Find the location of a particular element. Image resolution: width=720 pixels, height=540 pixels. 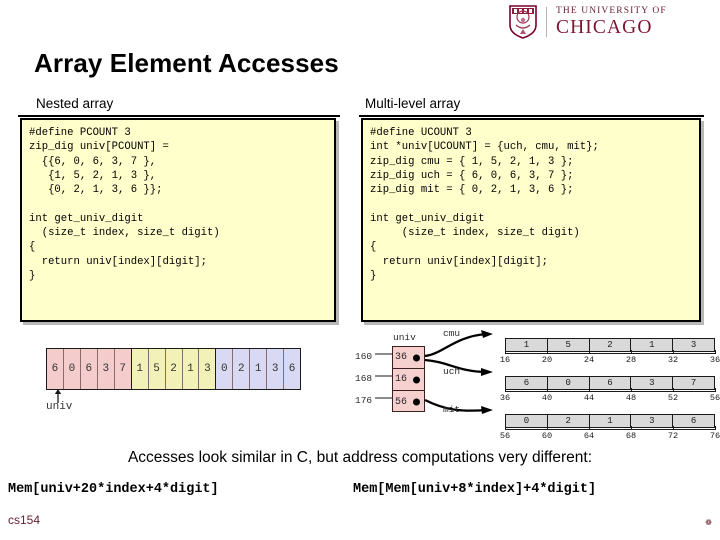

axis-tick-label: 60 is located at coordinates (547, 436).